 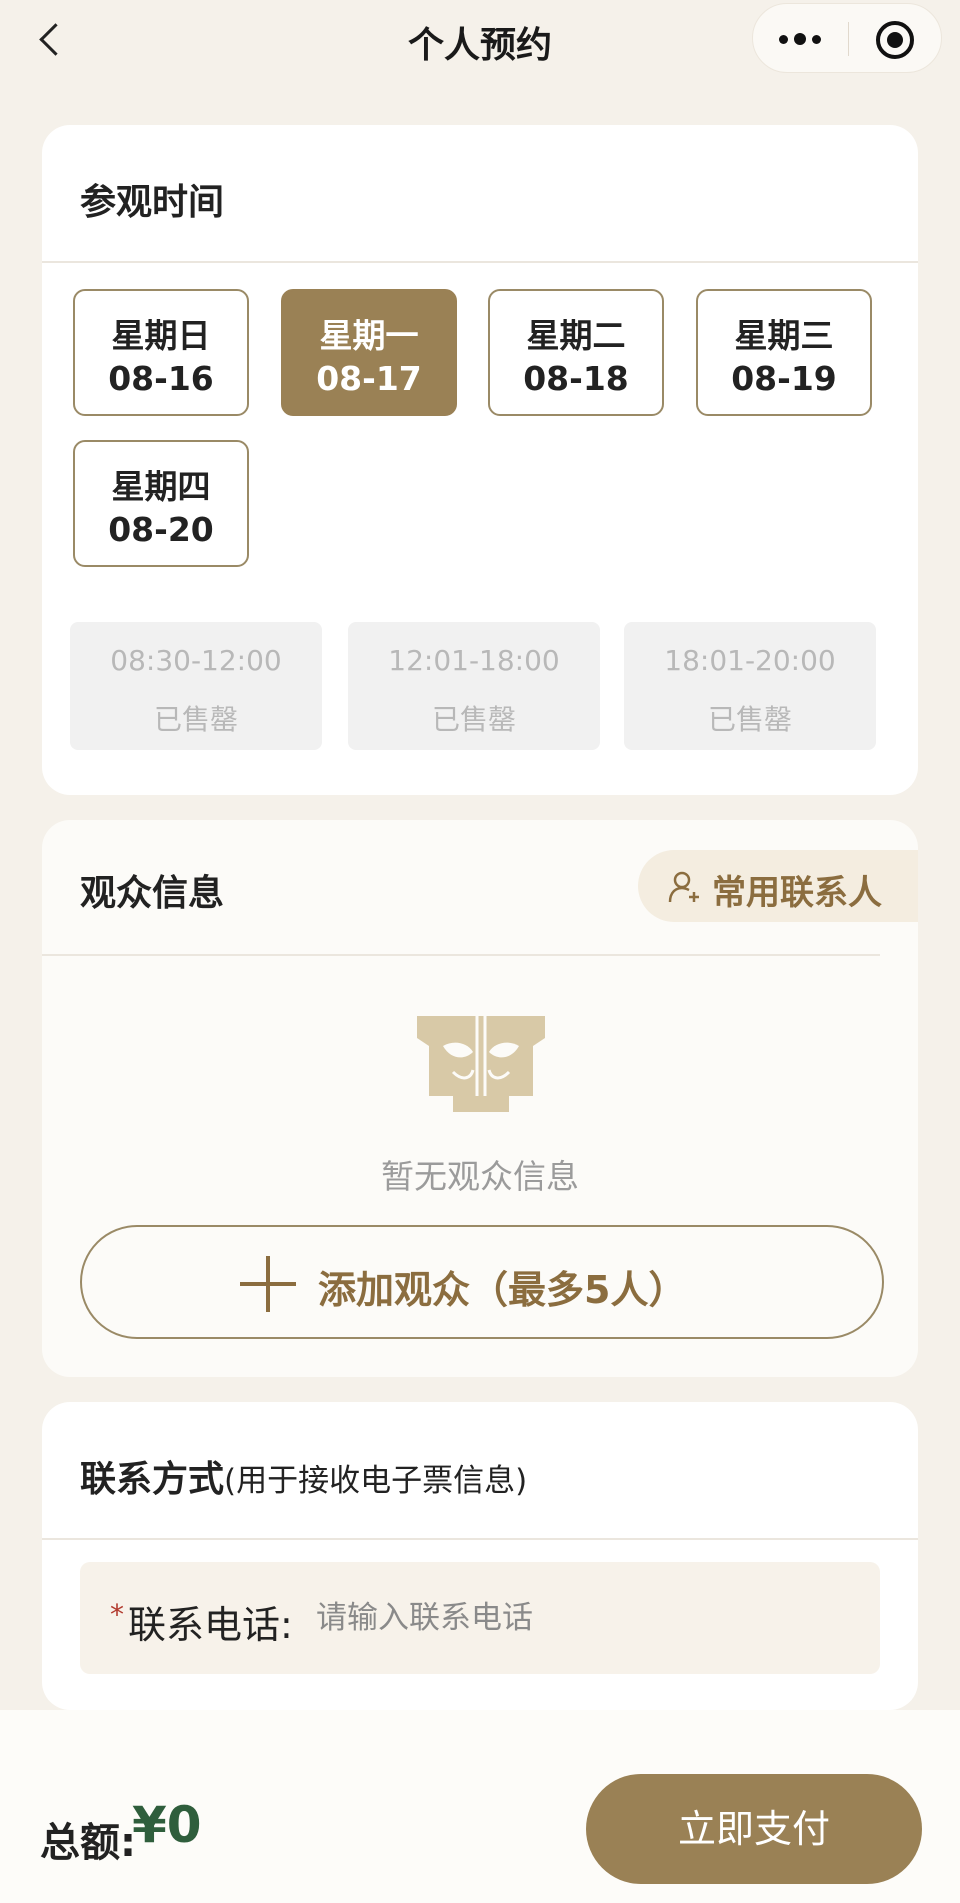 I want to click on date-chip-weekday: 星期四, so click(x=161, y=486).